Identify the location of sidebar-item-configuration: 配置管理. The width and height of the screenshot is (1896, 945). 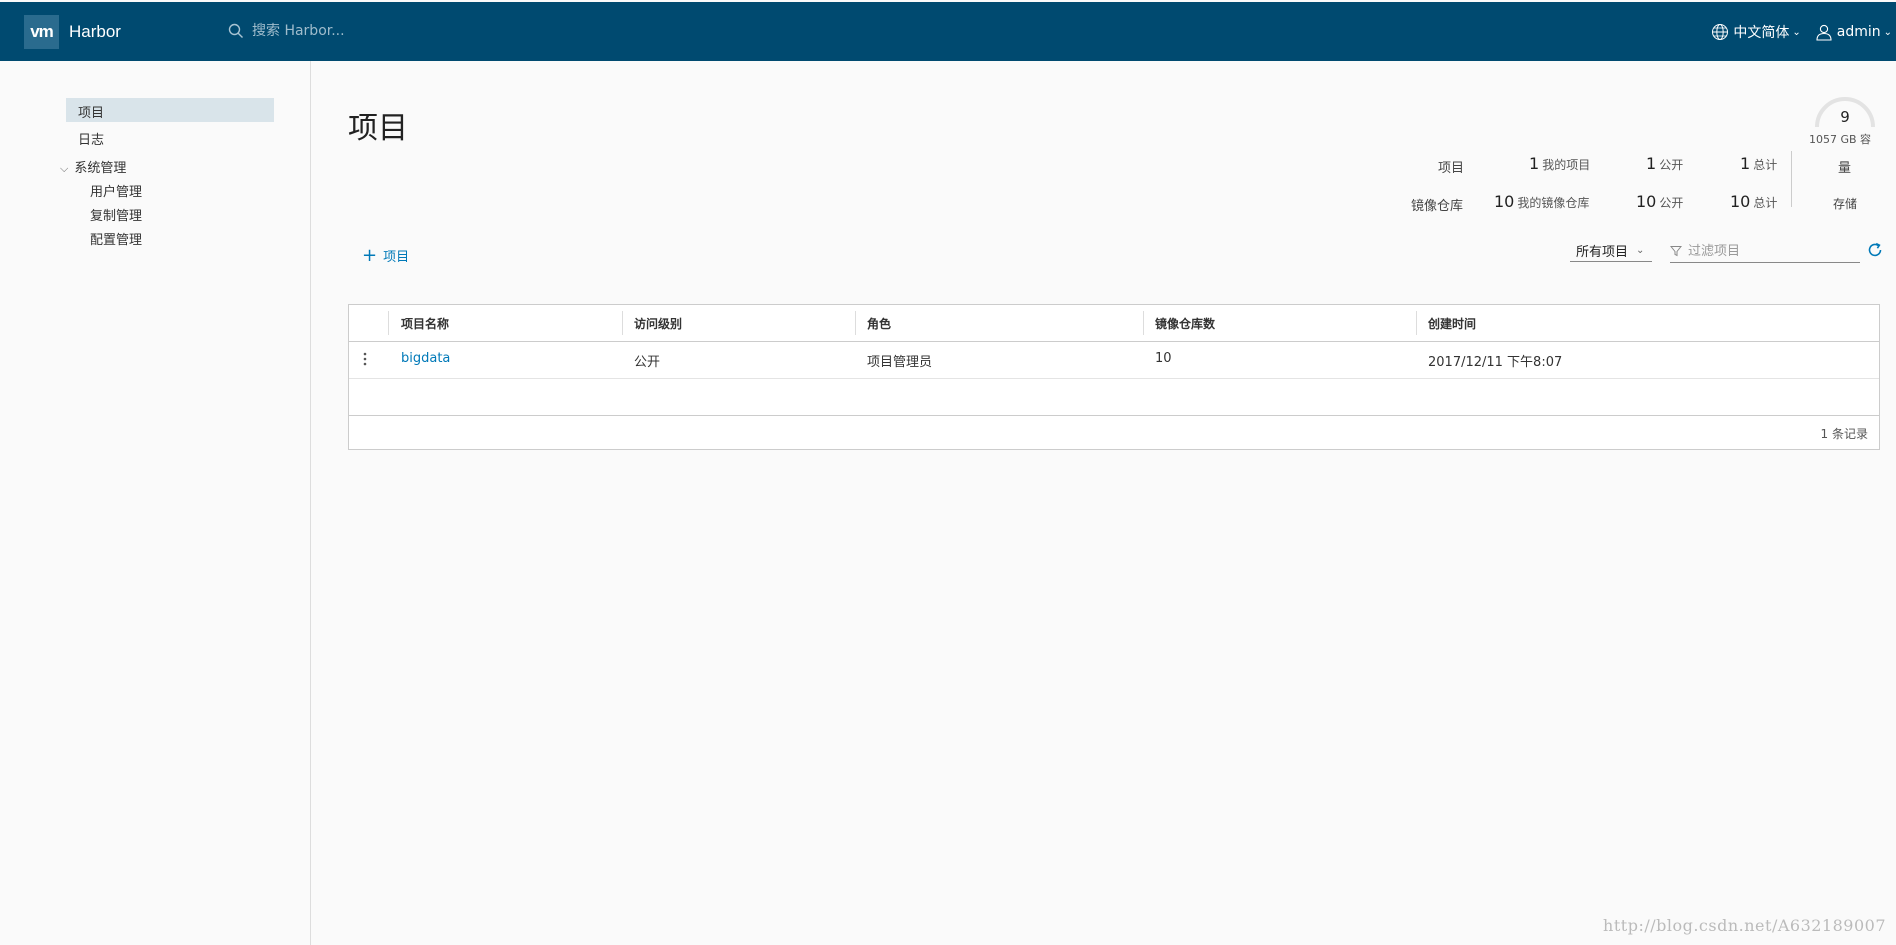
(116, 238).